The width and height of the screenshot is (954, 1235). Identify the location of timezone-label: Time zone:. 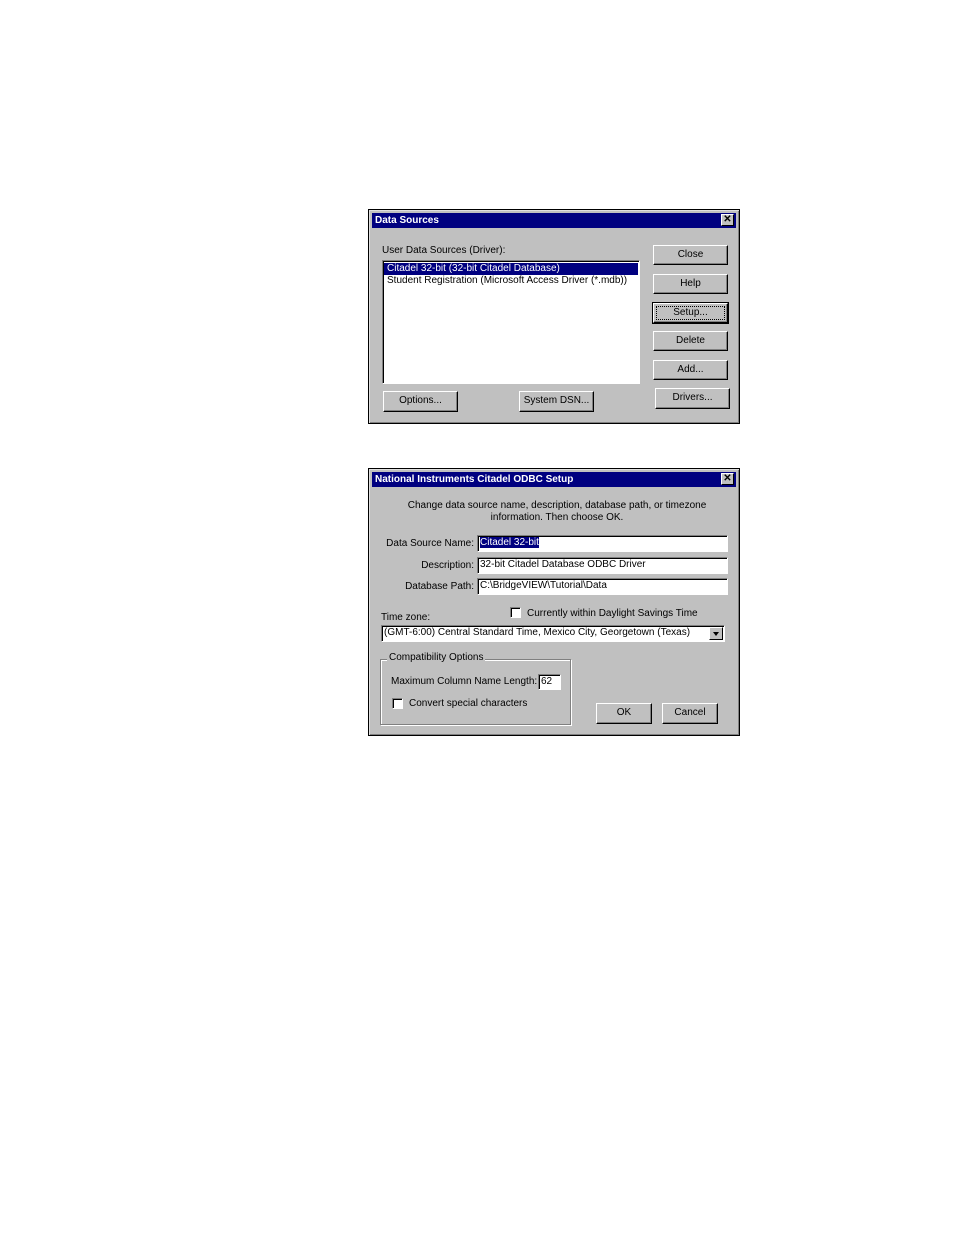
(406, 617).